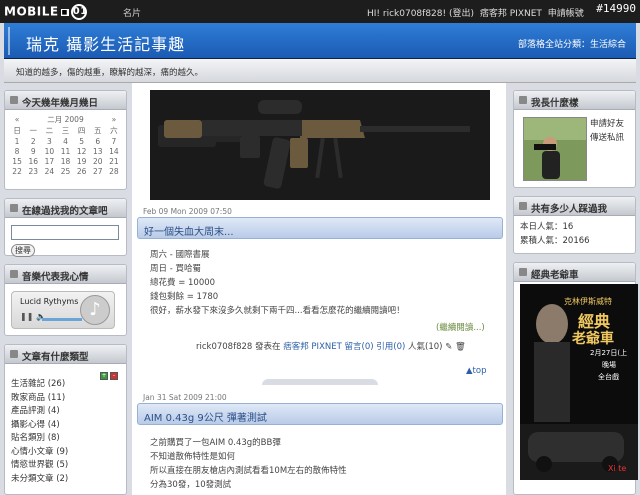 This screenshot has height=495, width=640. I want to click on calendar-day: 3, so click(49, 141).